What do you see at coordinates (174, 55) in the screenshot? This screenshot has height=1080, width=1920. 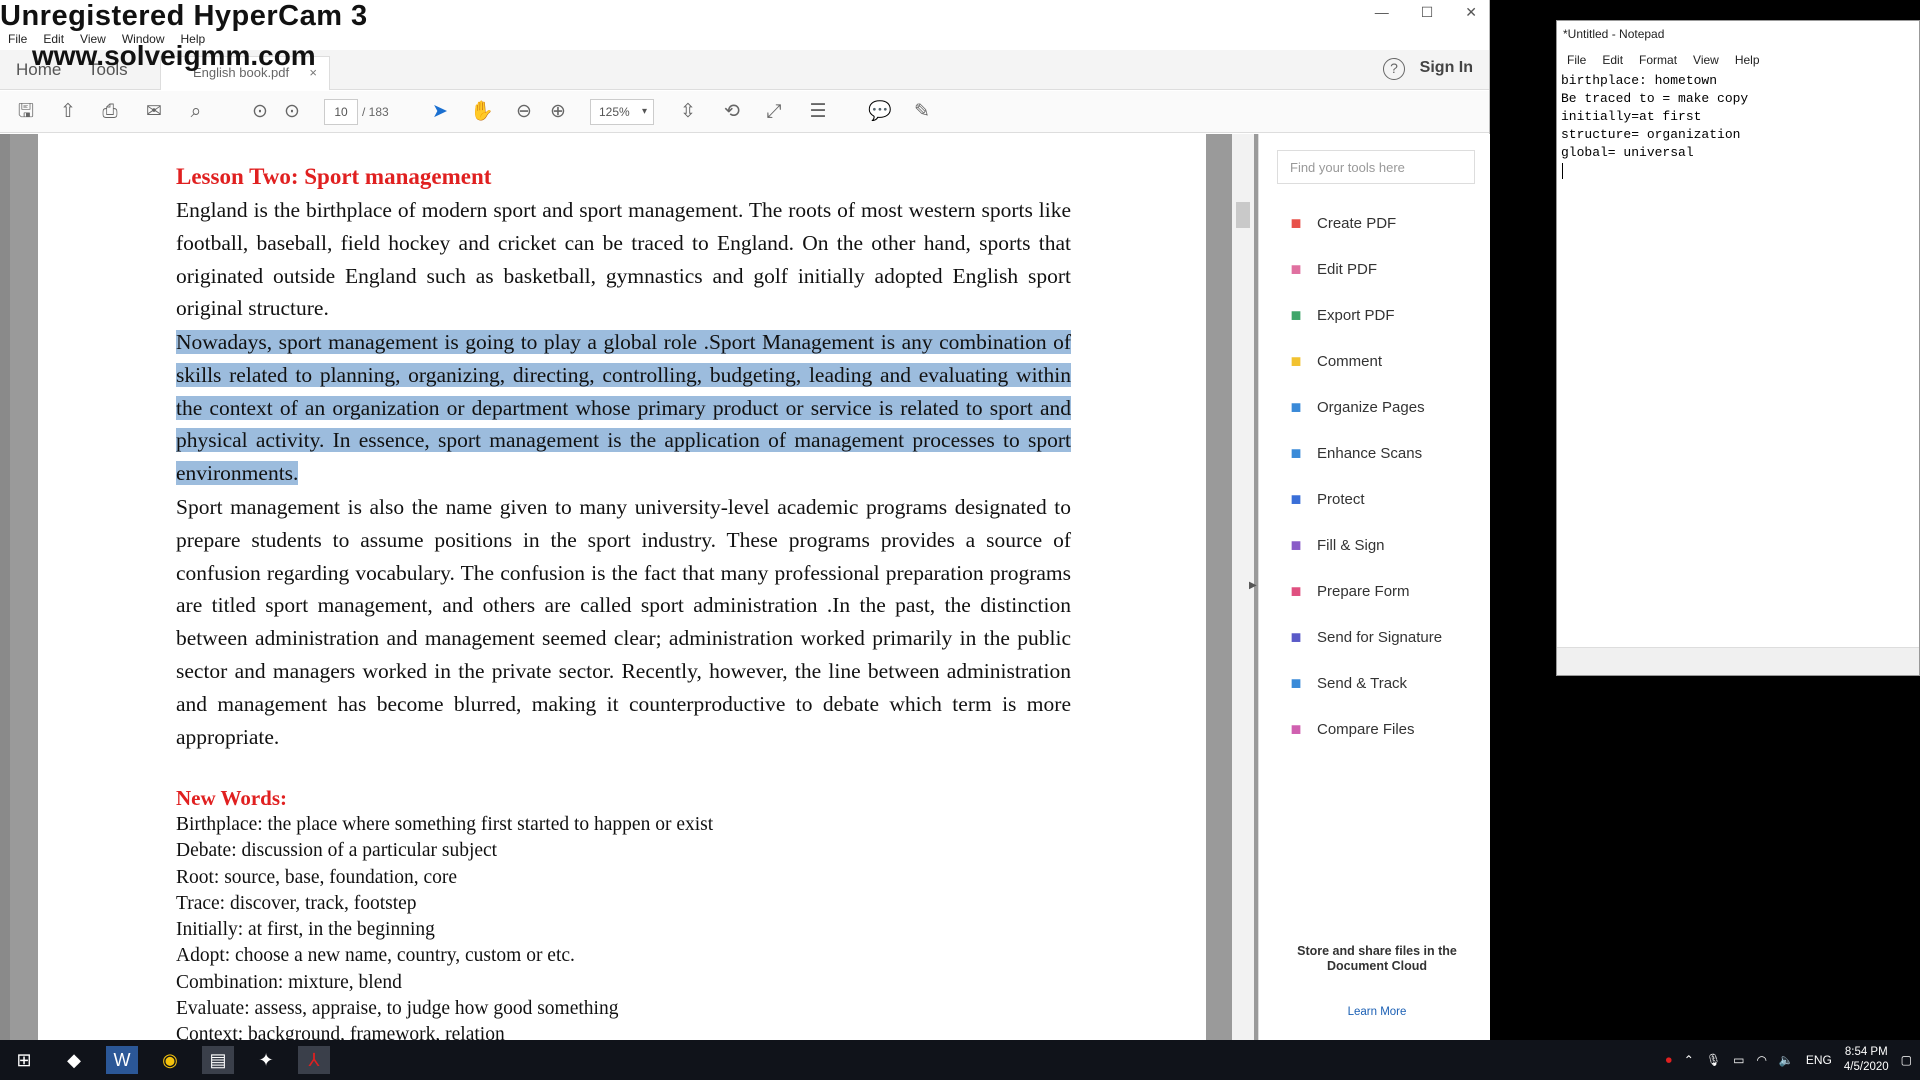 I see `recorder-watermark-url: www.solveigmm.com` at bounding box center [174, 55].